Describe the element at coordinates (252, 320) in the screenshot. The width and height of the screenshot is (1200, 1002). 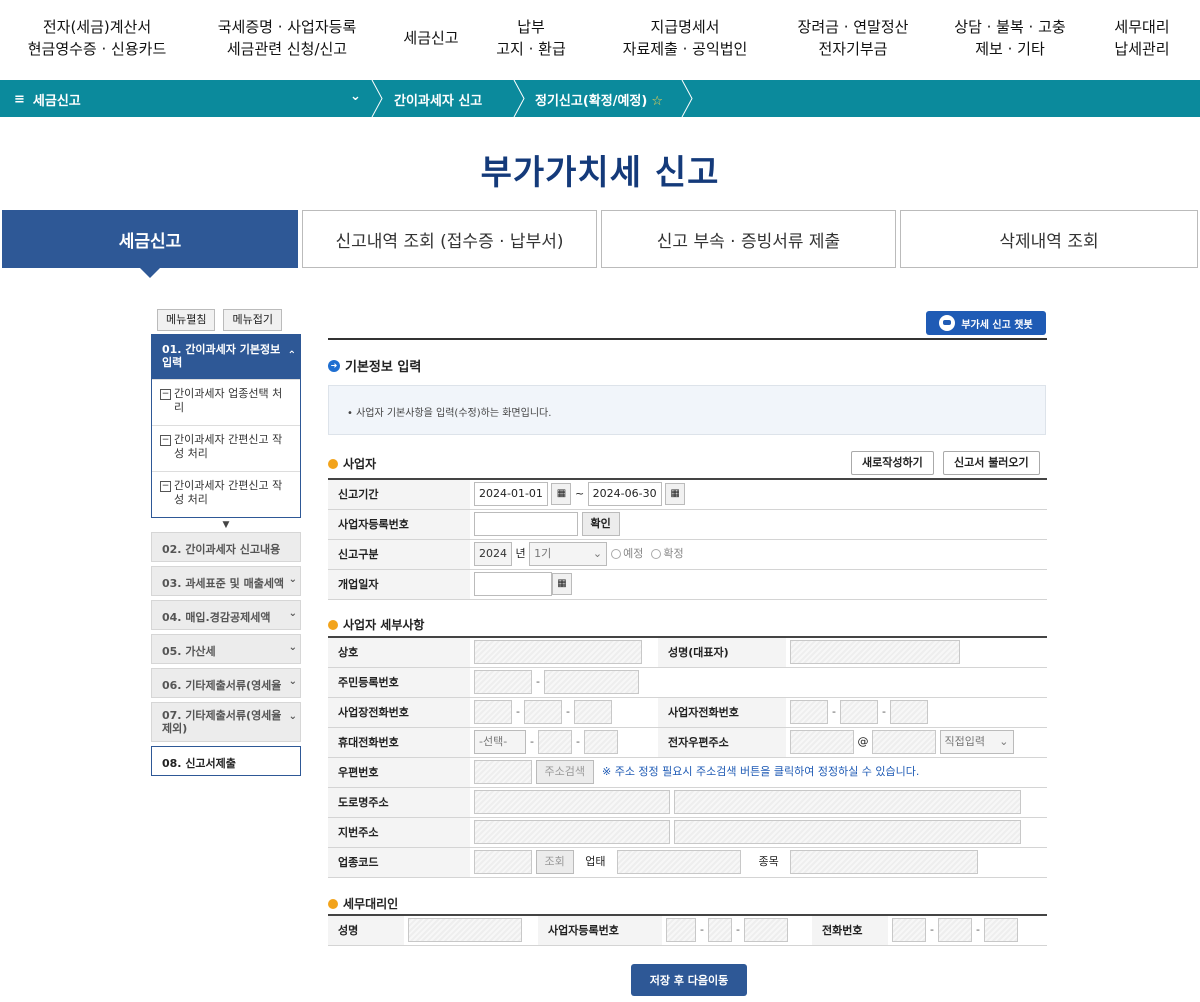
I see `collapse-menu-button: 메뉴접기` at that location.